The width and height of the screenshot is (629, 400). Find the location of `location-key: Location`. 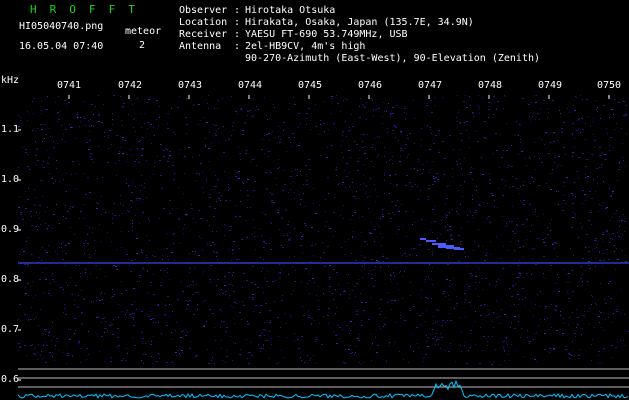

location-key: Location is located at coordinates (203, 22).